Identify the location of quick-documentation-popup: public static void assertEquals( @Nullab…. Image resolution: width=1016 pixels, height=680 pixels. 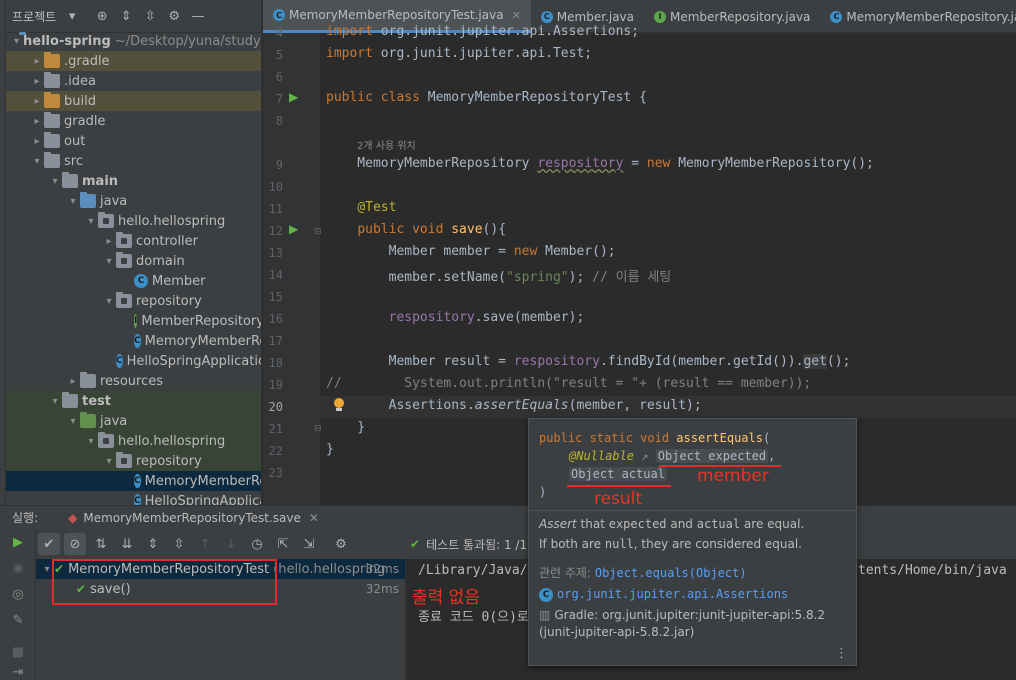
(692, 542).